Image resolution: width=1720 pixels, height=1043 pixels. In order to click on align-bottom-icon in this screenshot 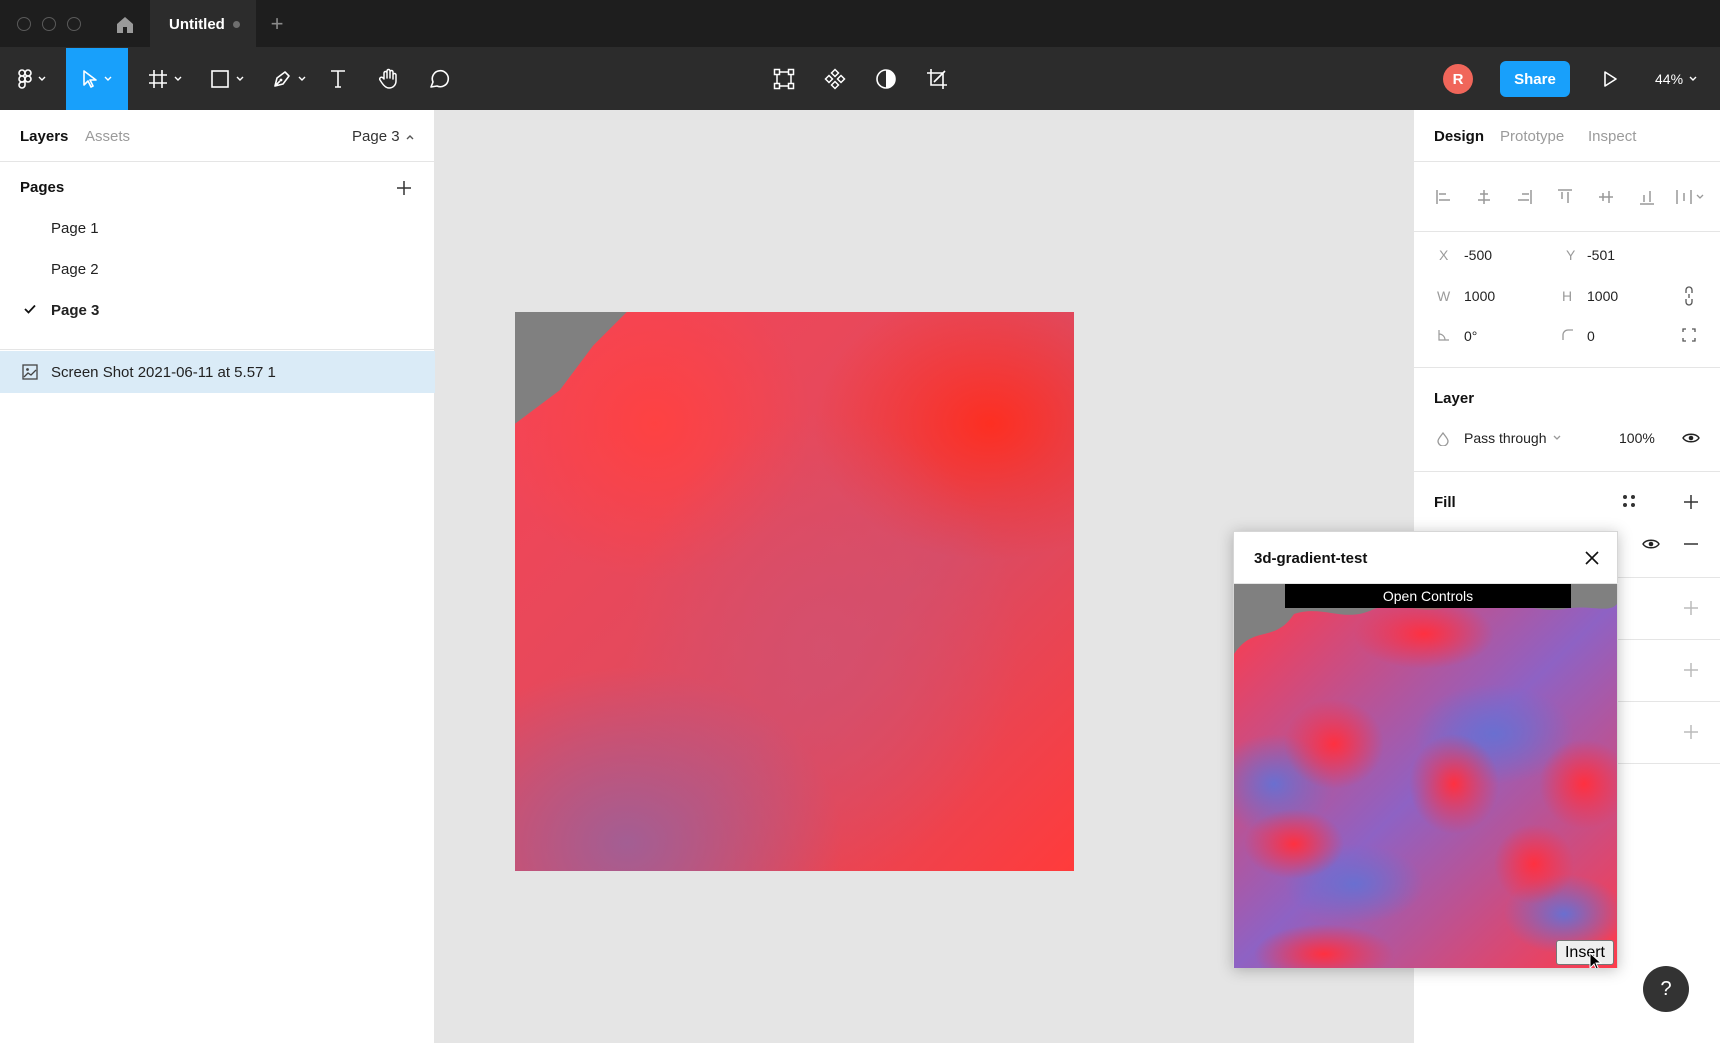, I will do `click(1647, 198)`.